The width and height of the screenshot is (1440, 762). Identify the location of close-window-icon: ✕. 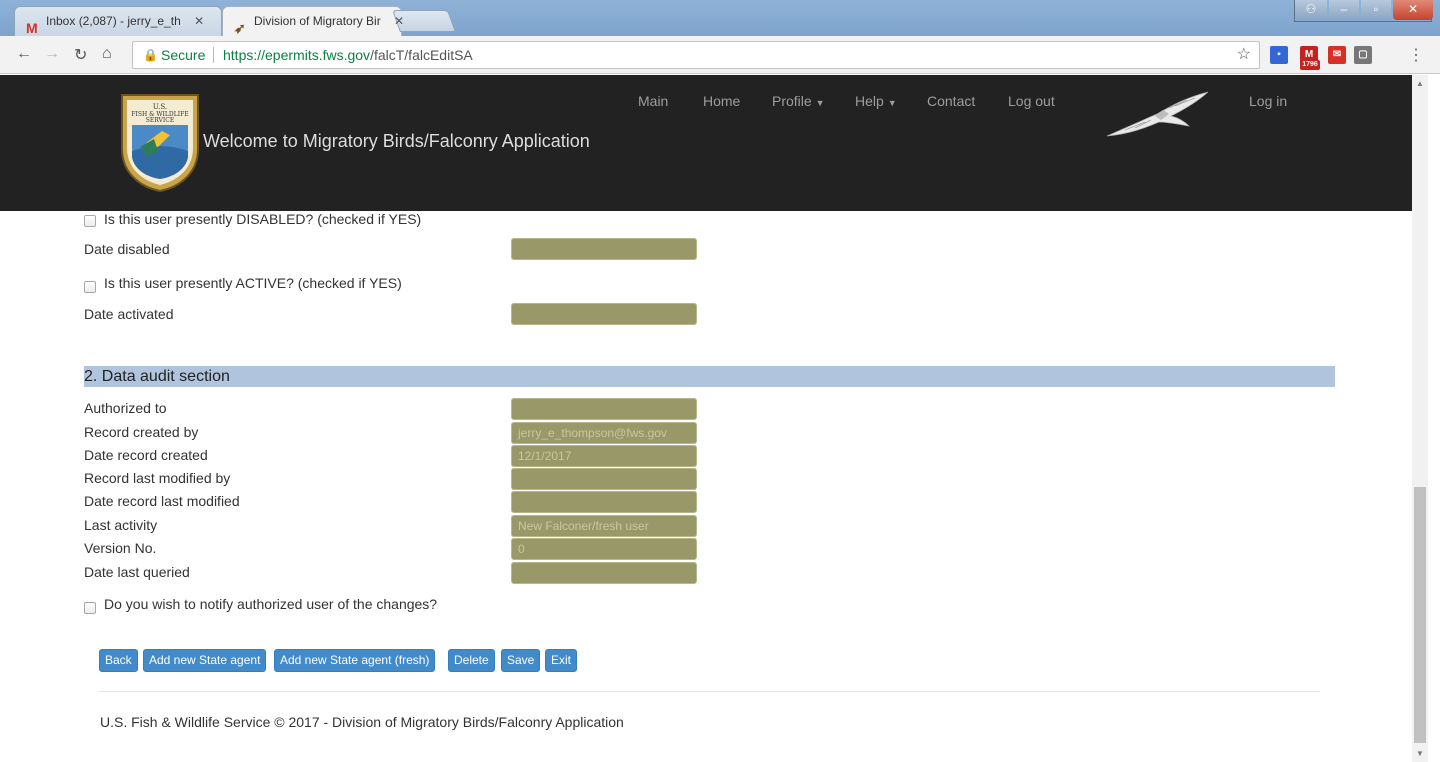
(1413, 10).